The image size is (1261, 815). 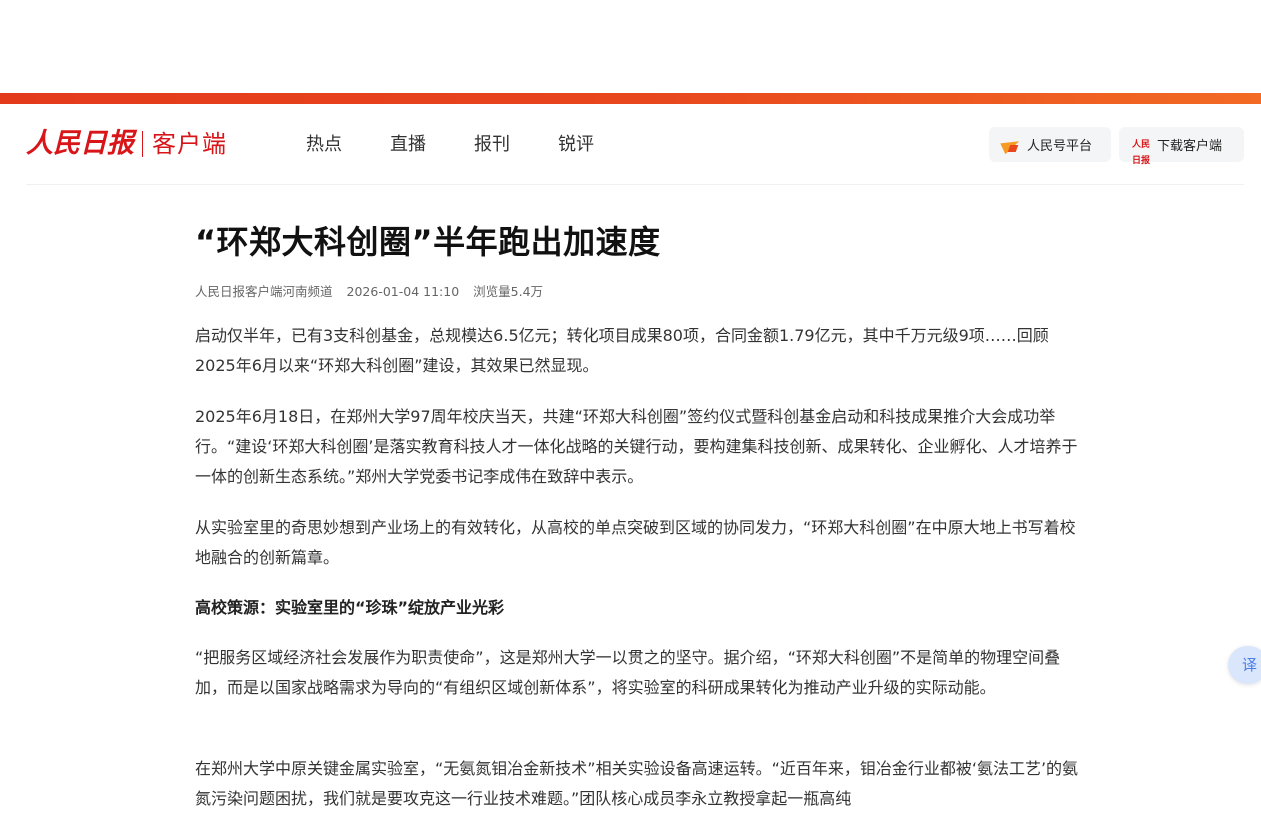 What do you see at coordinates (508, 291) in the screenshot?
I see `article-views: 浏览量5.4万` at bounding box center [508, 291].